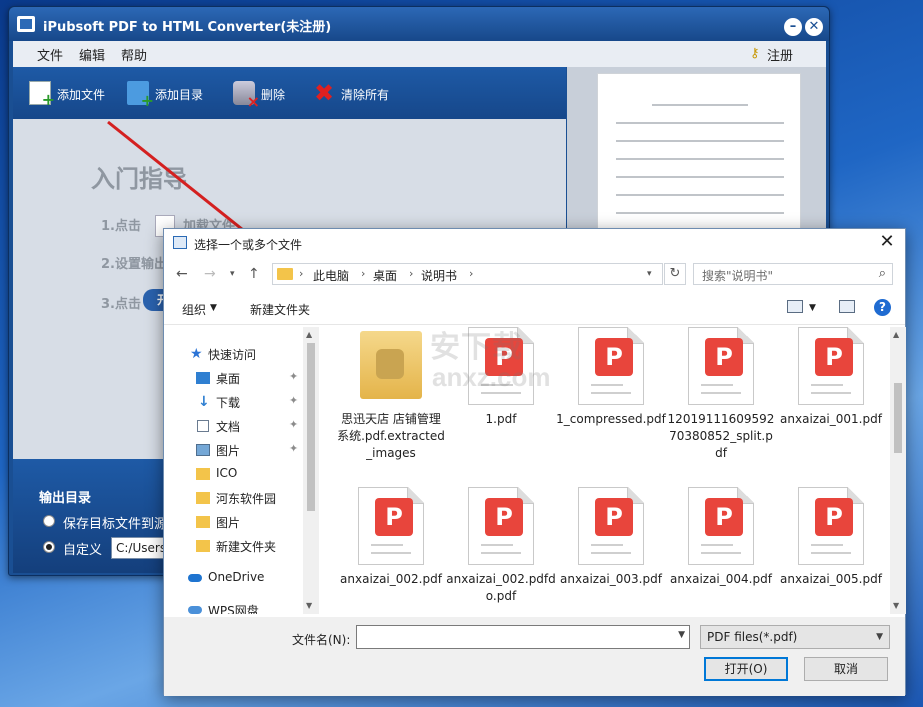 The image size is (923, 707). Describe the element at coordinates (210, 274) in the screenshot. I see `forward-arrow-icon: →` at that location.